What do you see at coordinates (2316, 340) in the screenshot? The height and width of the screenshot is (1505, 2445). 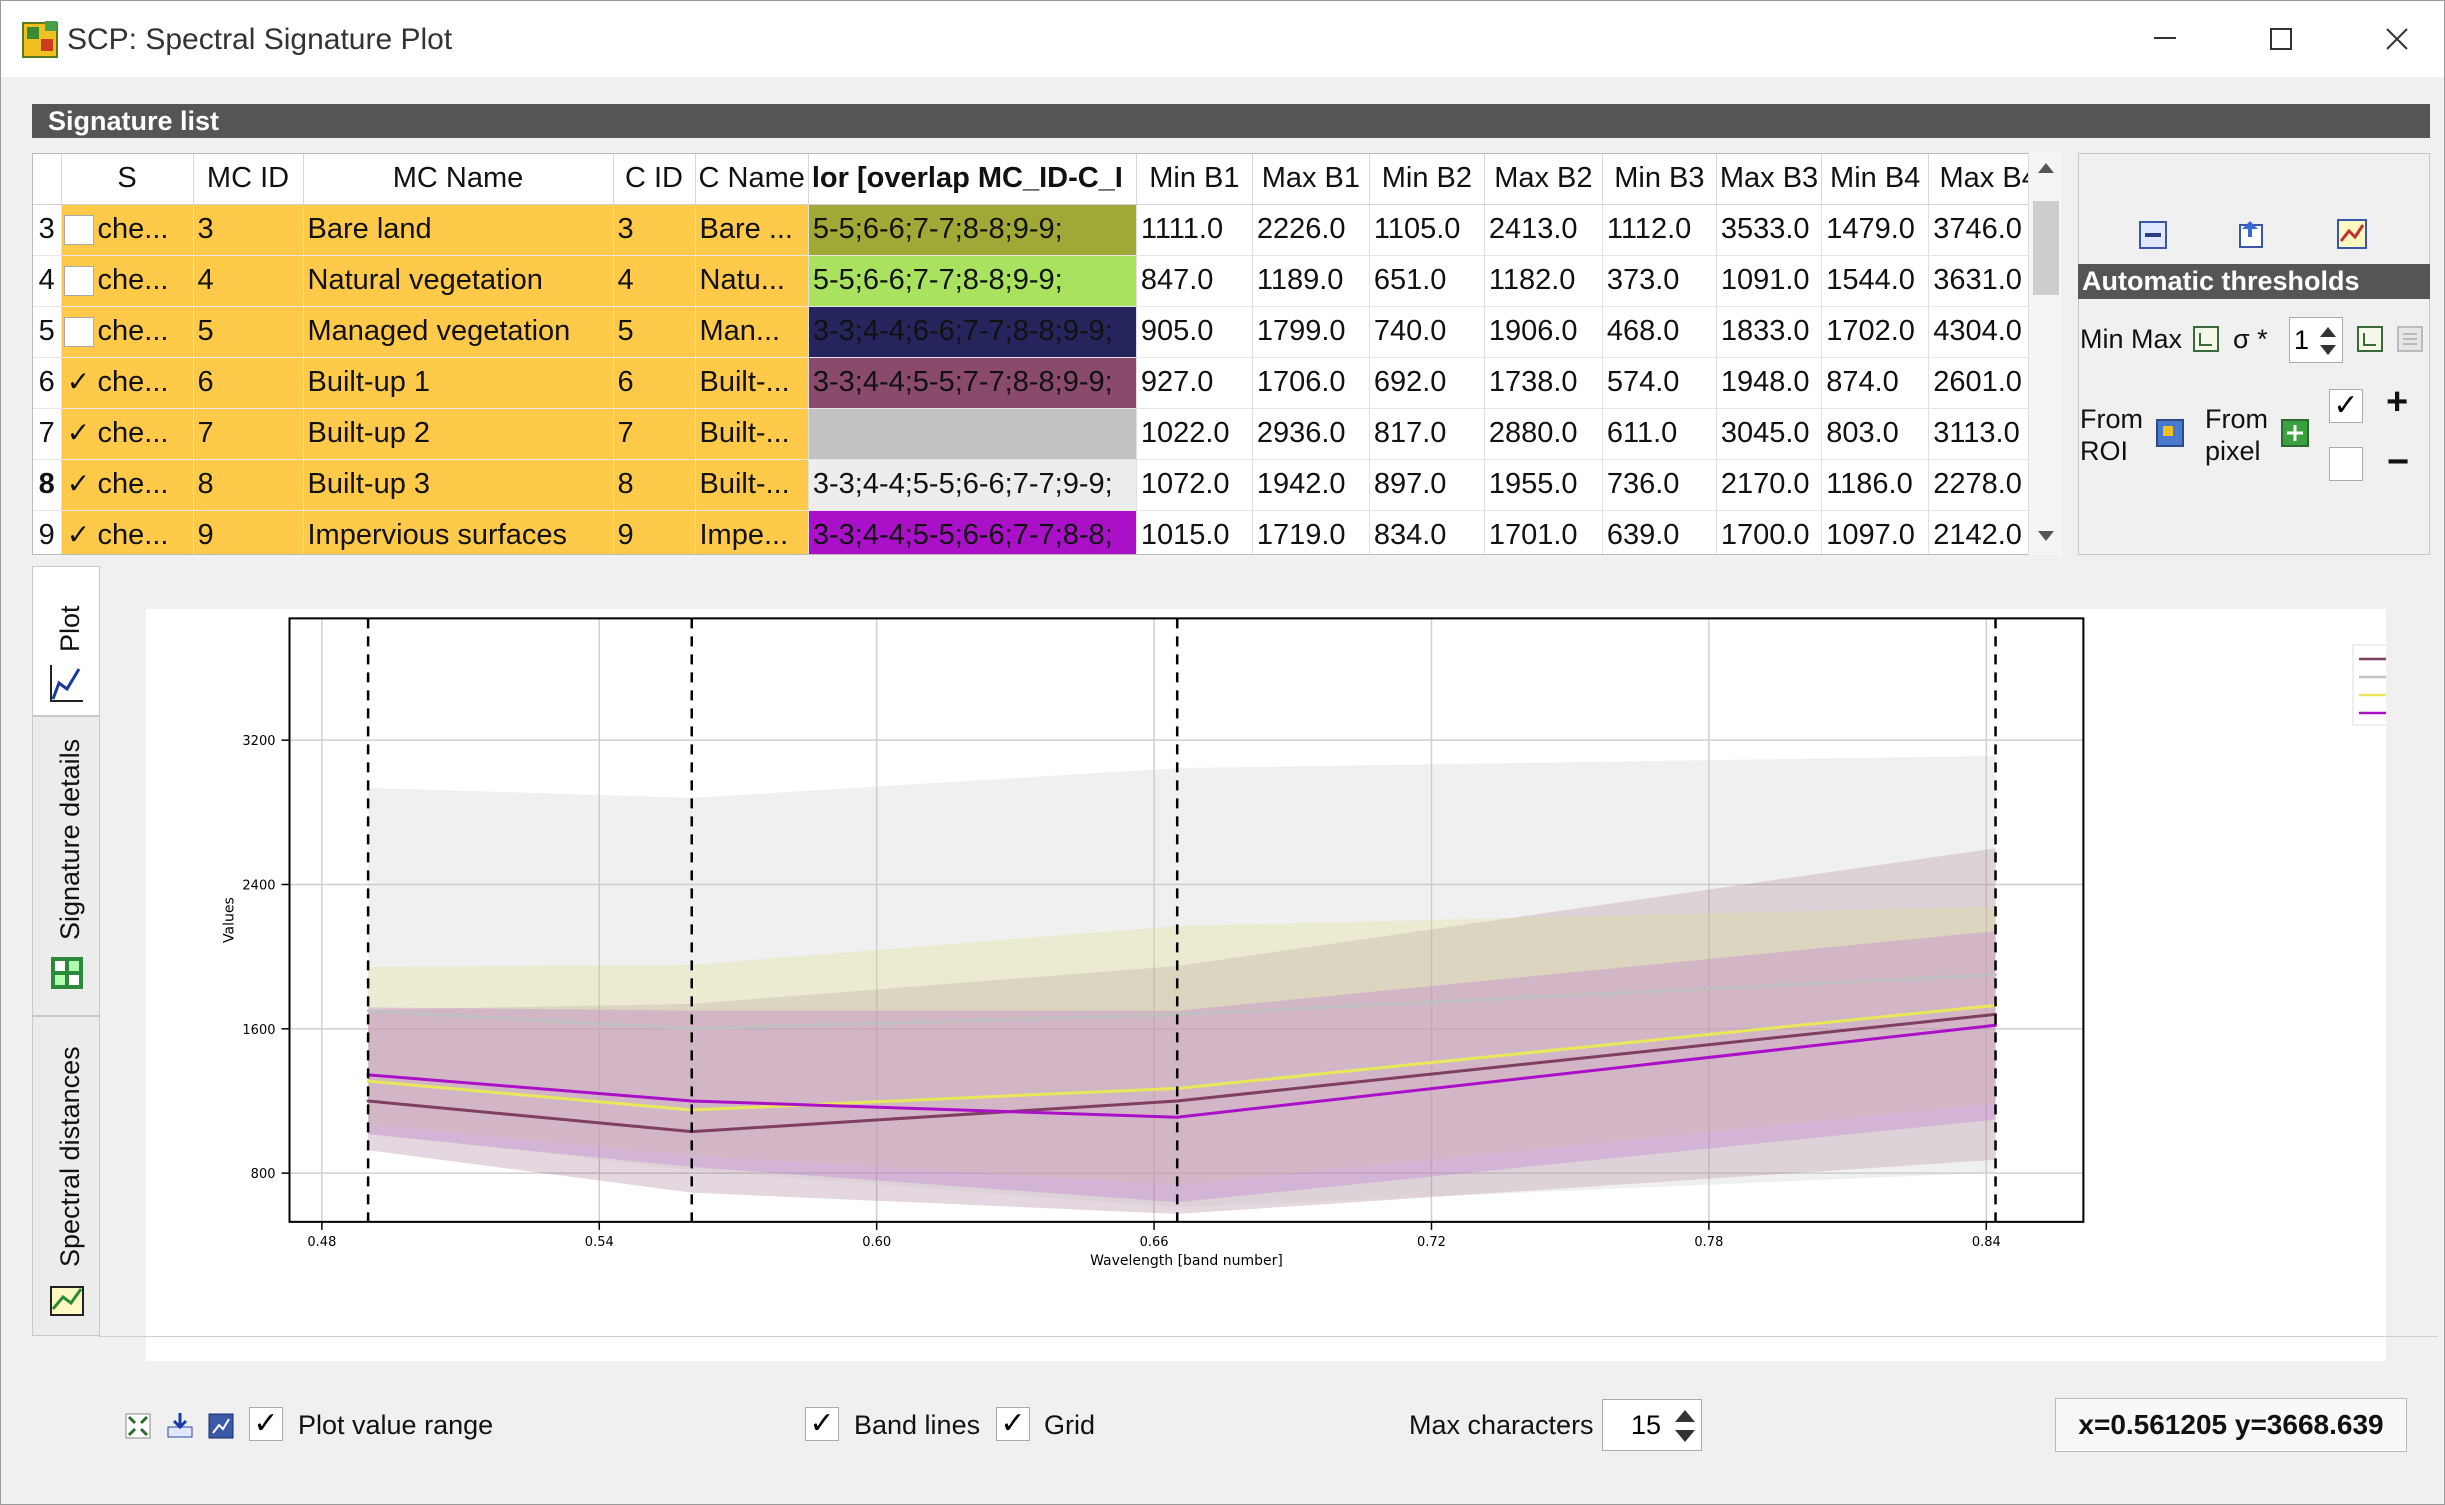 I see `sigma-spinbox: 1` at bounding box center [2316, 340].